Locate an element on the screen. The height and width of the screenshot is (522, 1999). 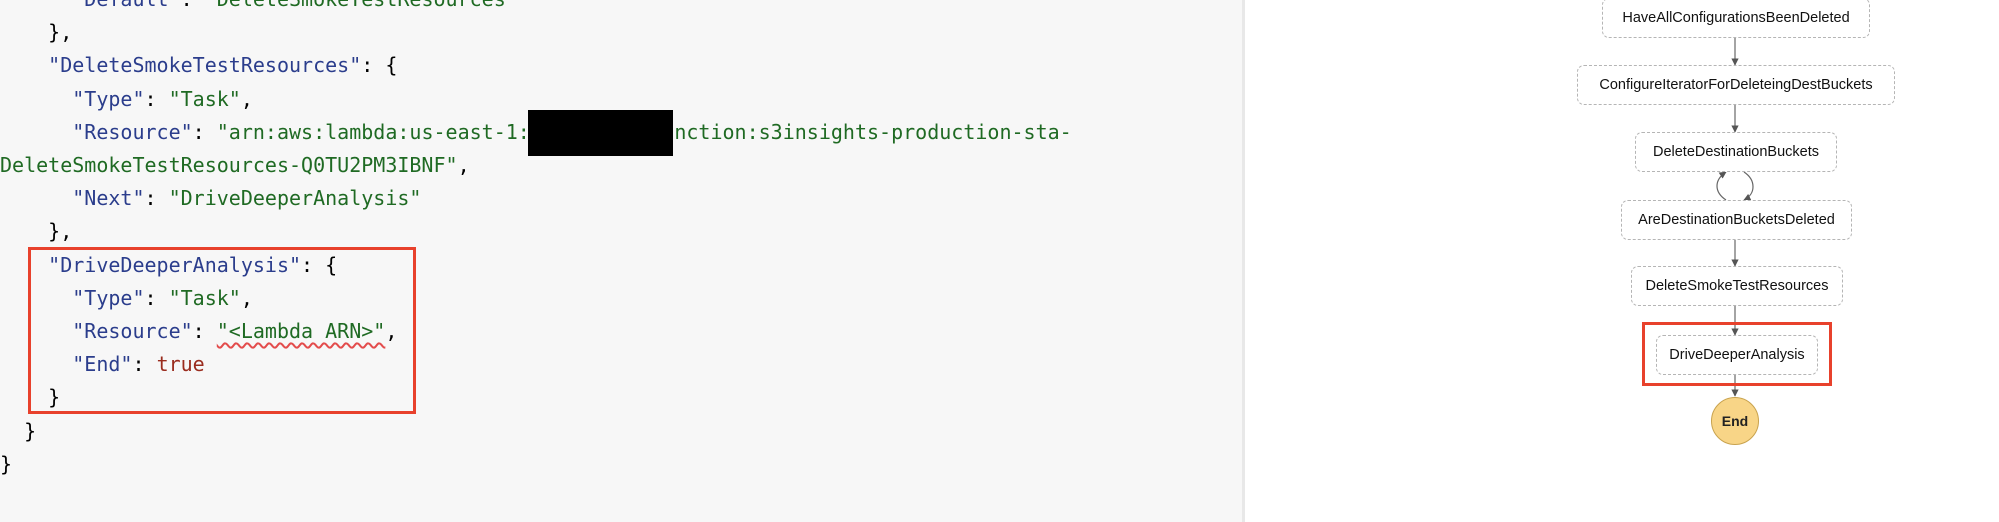
state-are-destination-buckets-deleted: AreDestinationBucketsDeleted is located at coordinates (1736, 220).